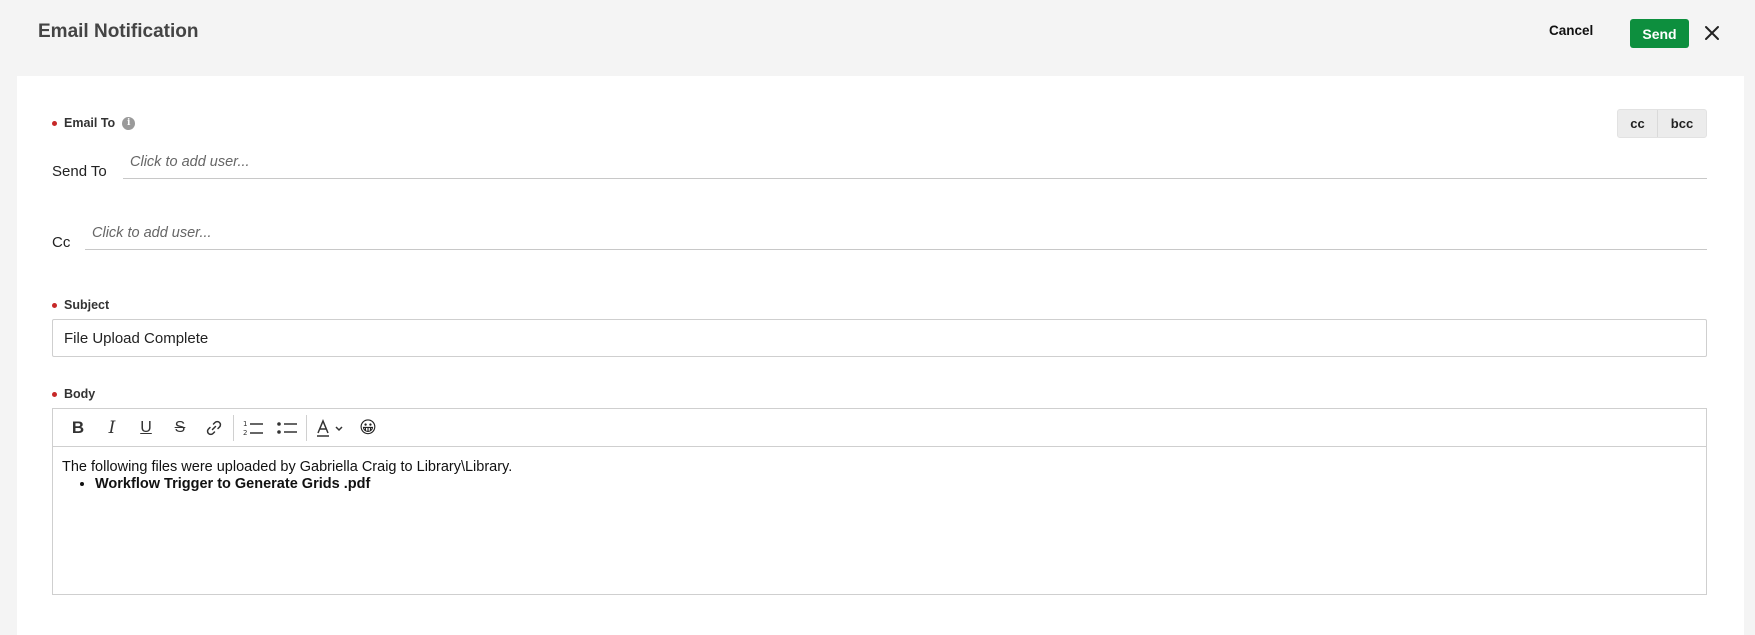 Image resolution: width=1755 pixels, height=635 pixels. What do you see at coordinates (879, 428) in the screenshot?
I see `editor-toolbar: B I U S 1 2 😀` at bounding box center [879, 428].